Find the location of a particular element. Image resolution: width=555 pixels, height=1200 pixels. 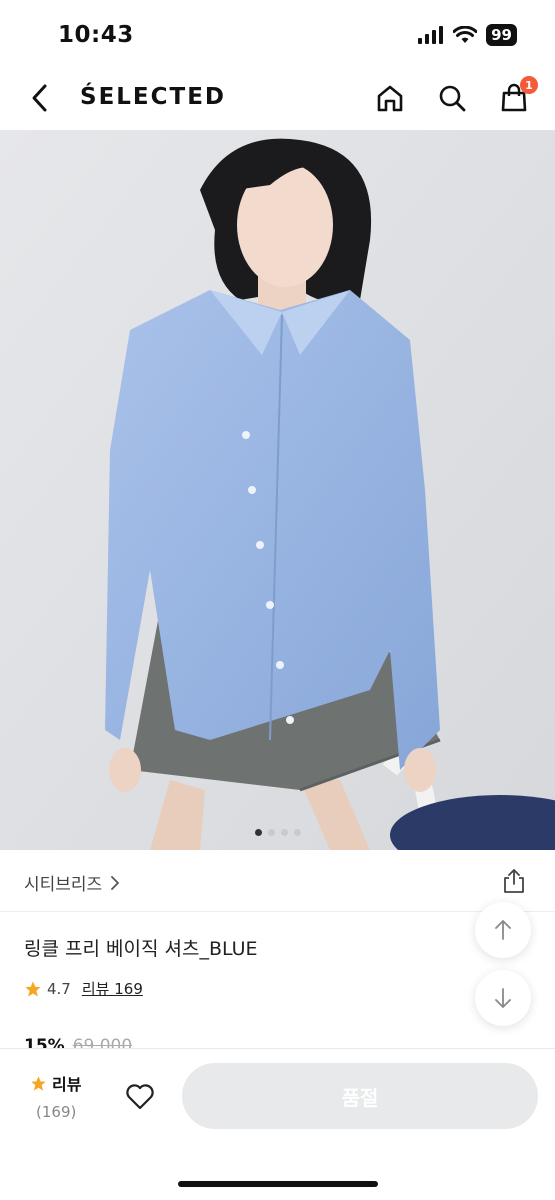

signal-icon is located at coordinates (431, 35).